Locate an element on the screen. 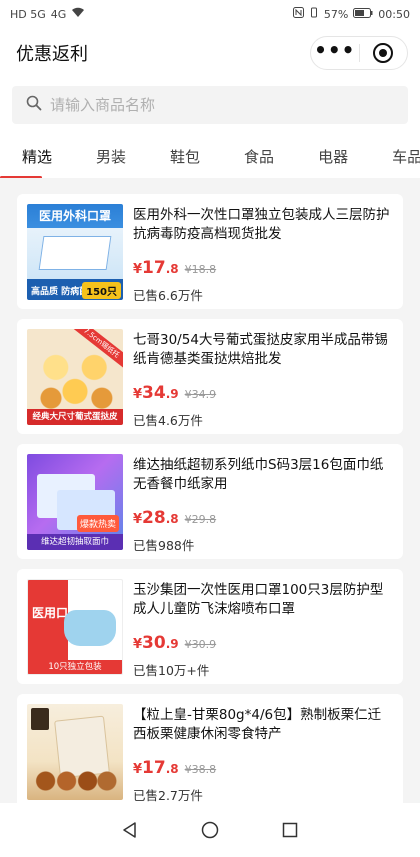  search-bar is located at coordinates (210, 106).